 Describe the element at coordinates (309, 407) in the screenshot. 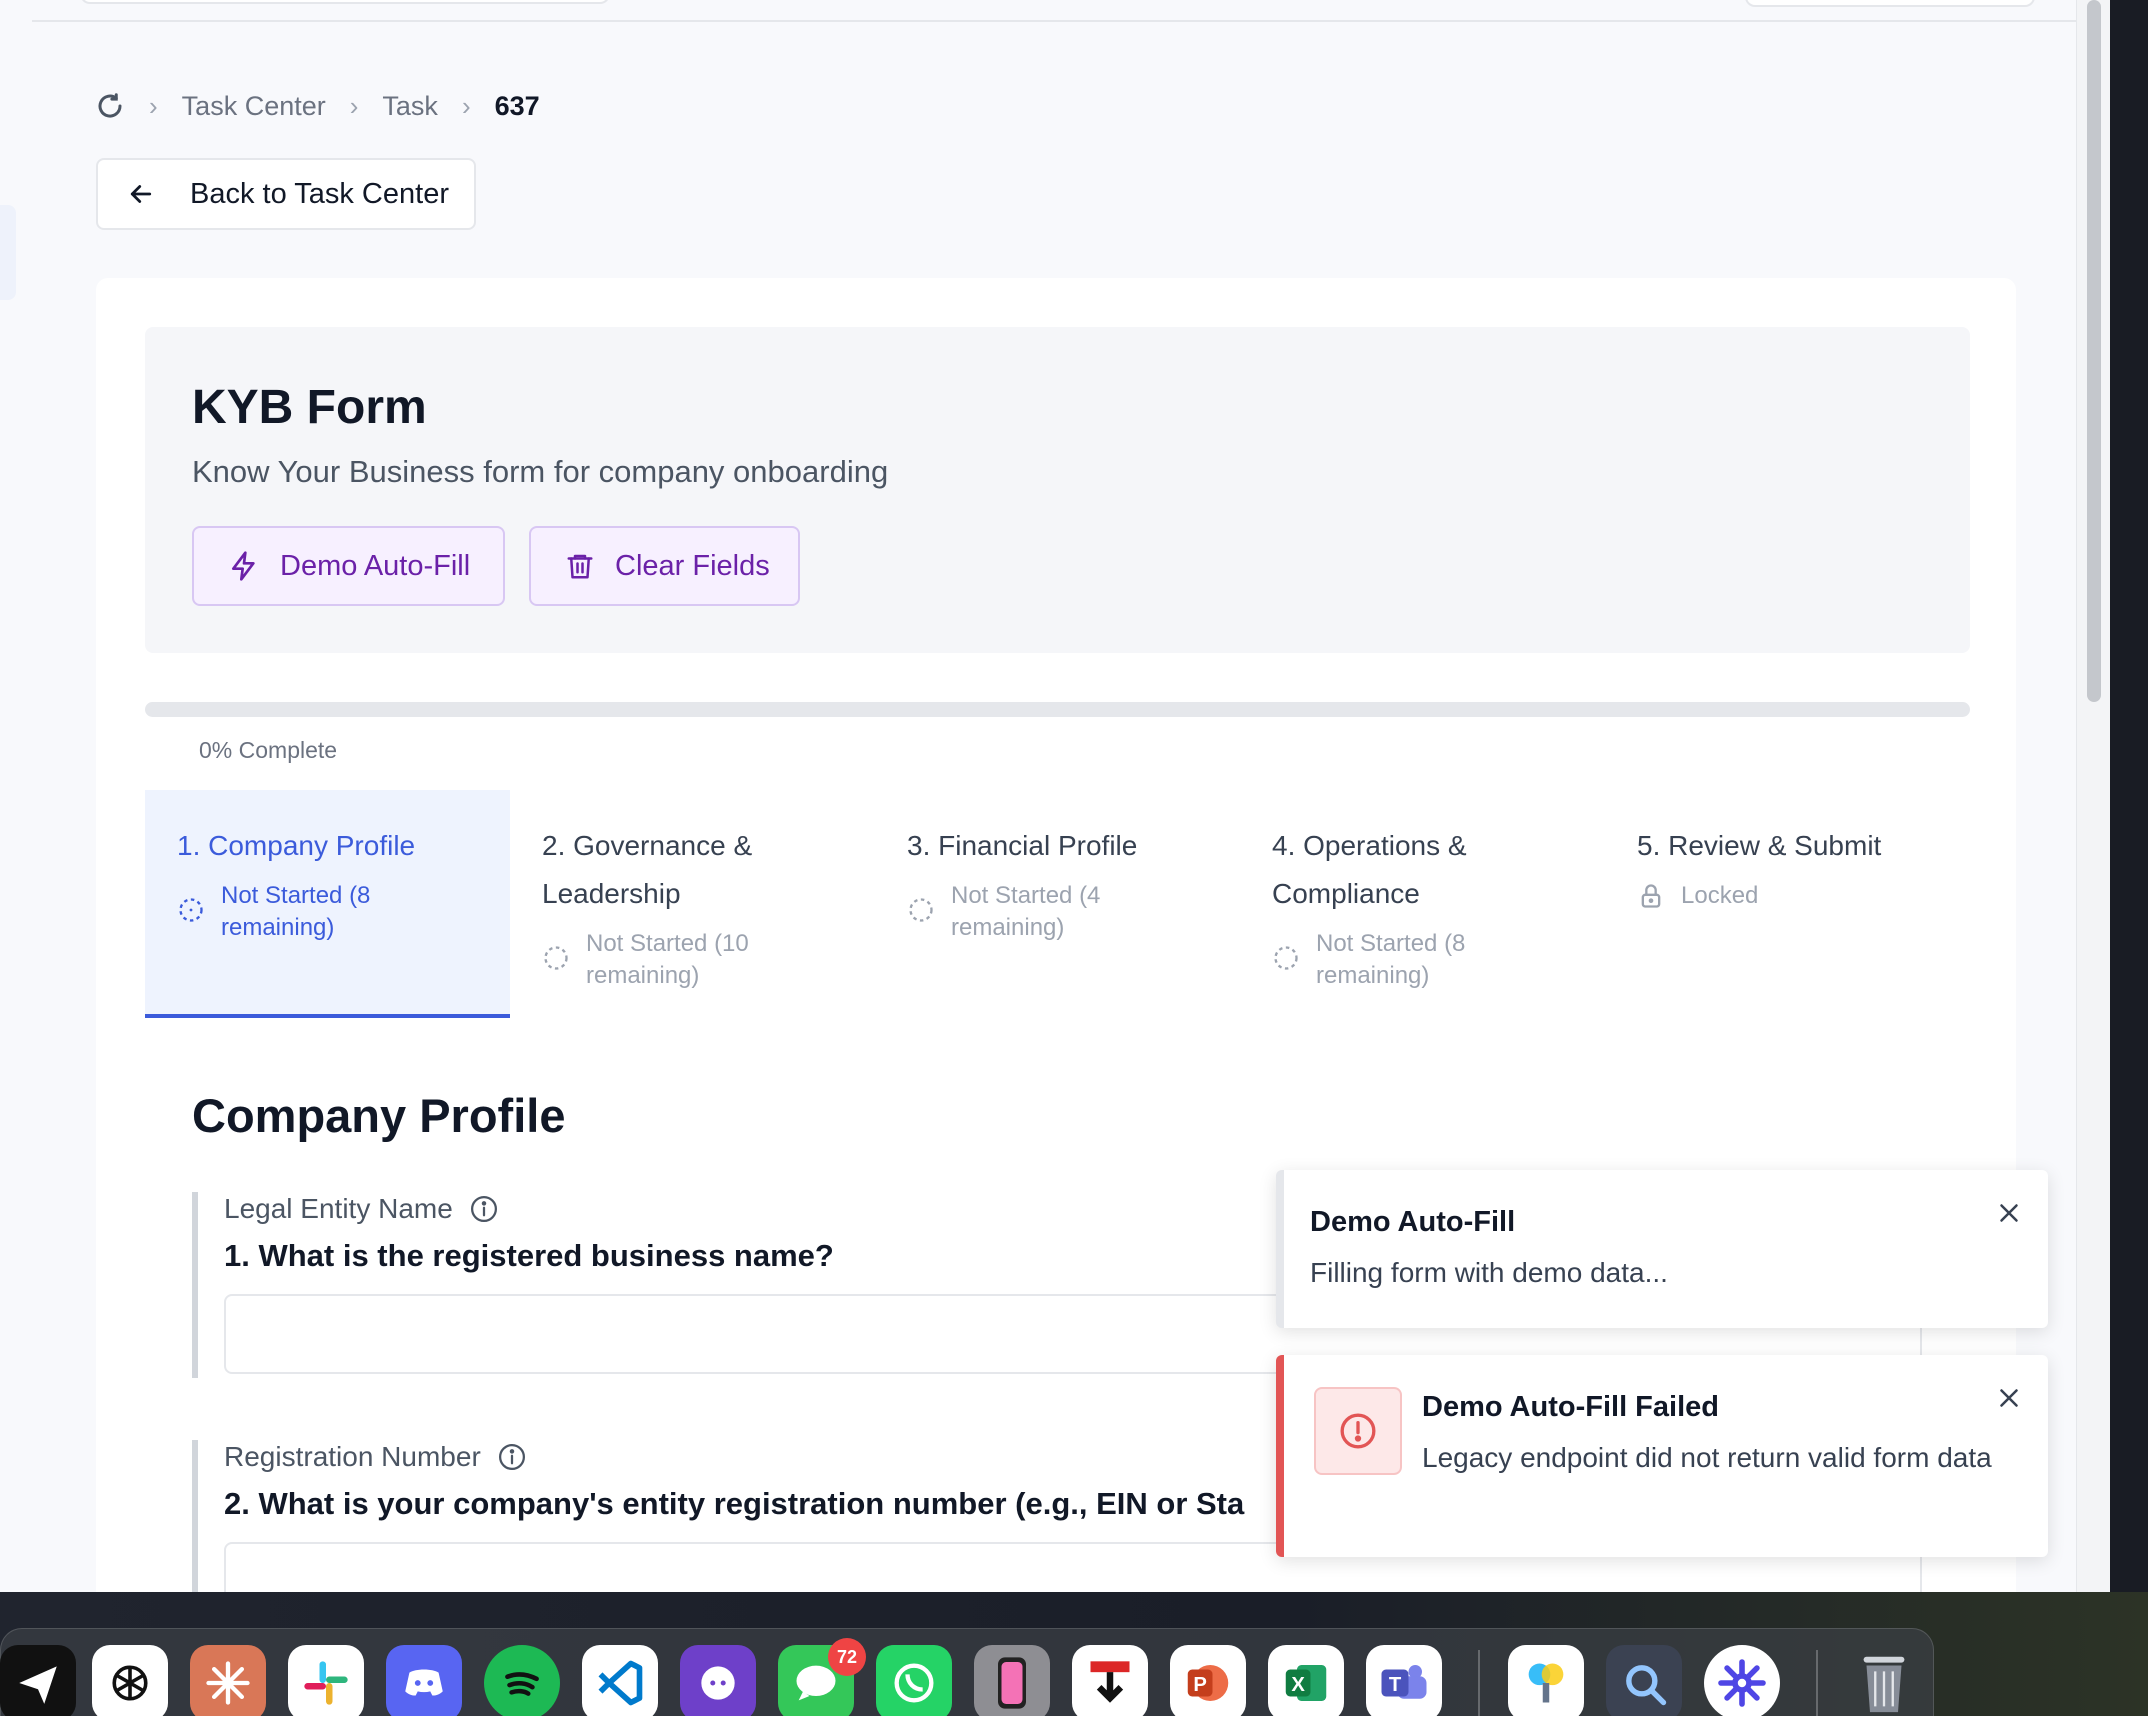

I see `form-title: KYB Form` at that location.